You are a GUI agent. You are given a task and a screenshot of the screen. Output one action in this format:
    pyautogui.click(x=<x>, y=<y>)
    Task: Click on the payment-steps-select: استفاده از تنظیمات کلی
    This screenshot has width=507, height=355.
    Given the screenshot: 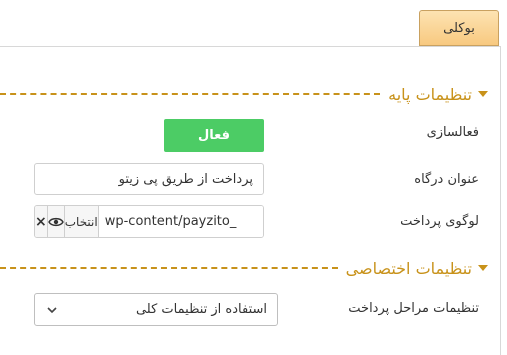 What is the action you would take?
    pyautogui.click(x=156, y=309)
    